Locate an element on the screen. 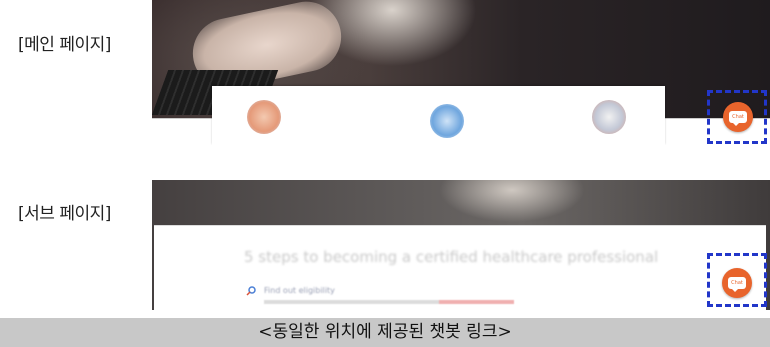 The image size is (770, 347). description-text is located at coordinates (389, 302).